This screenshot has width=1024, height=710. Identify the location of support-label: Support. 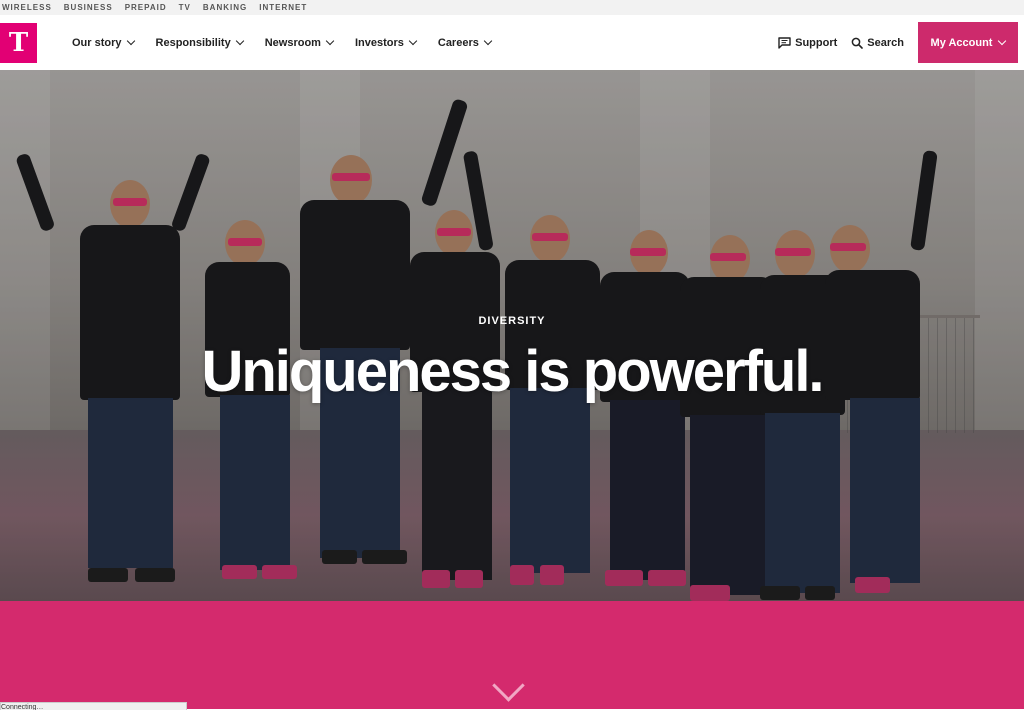
(816, 42).